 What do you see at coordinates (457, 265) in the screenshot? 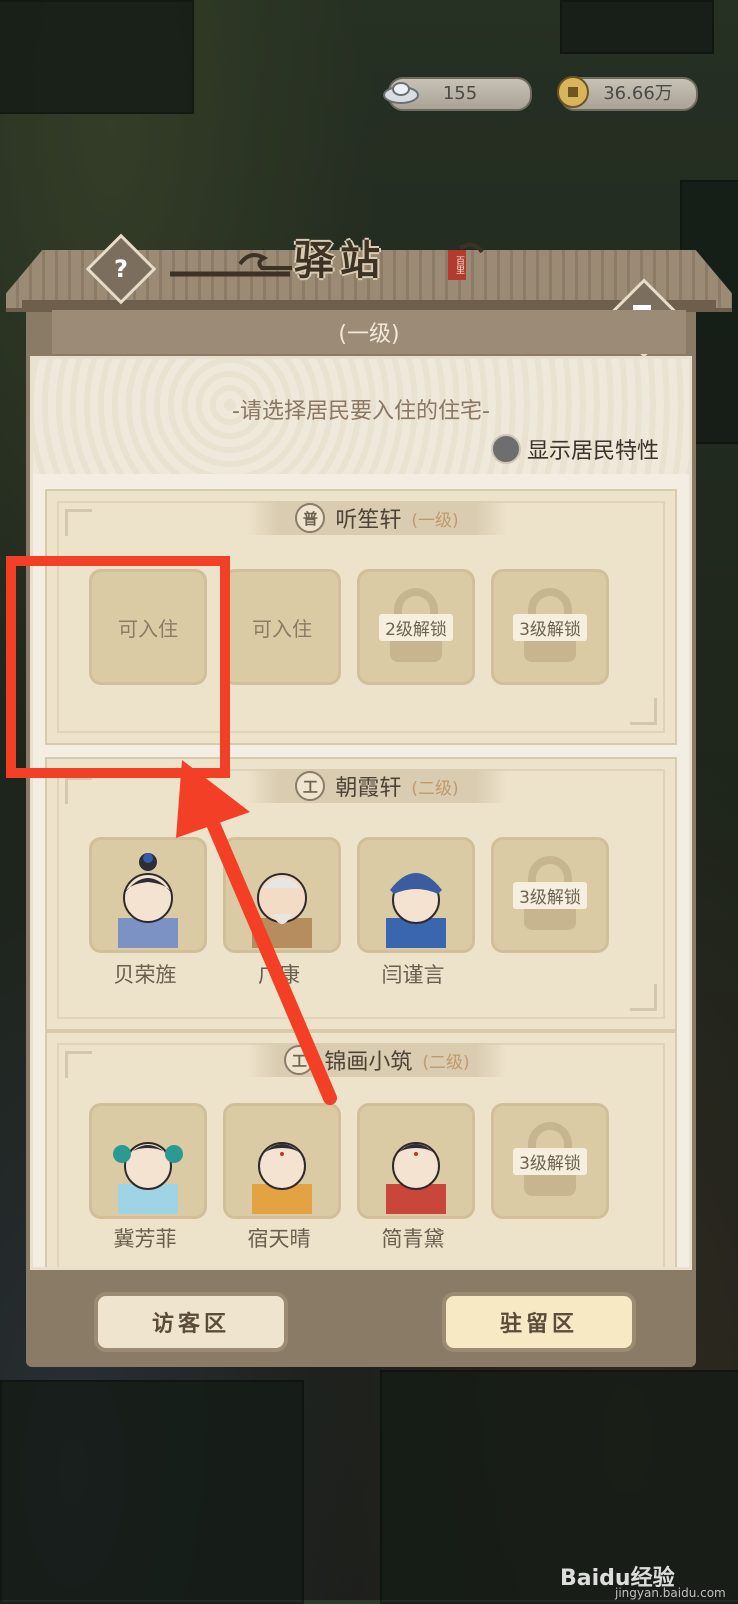
I see `seal-stamp: 百里` at bounding box center [457, 265].